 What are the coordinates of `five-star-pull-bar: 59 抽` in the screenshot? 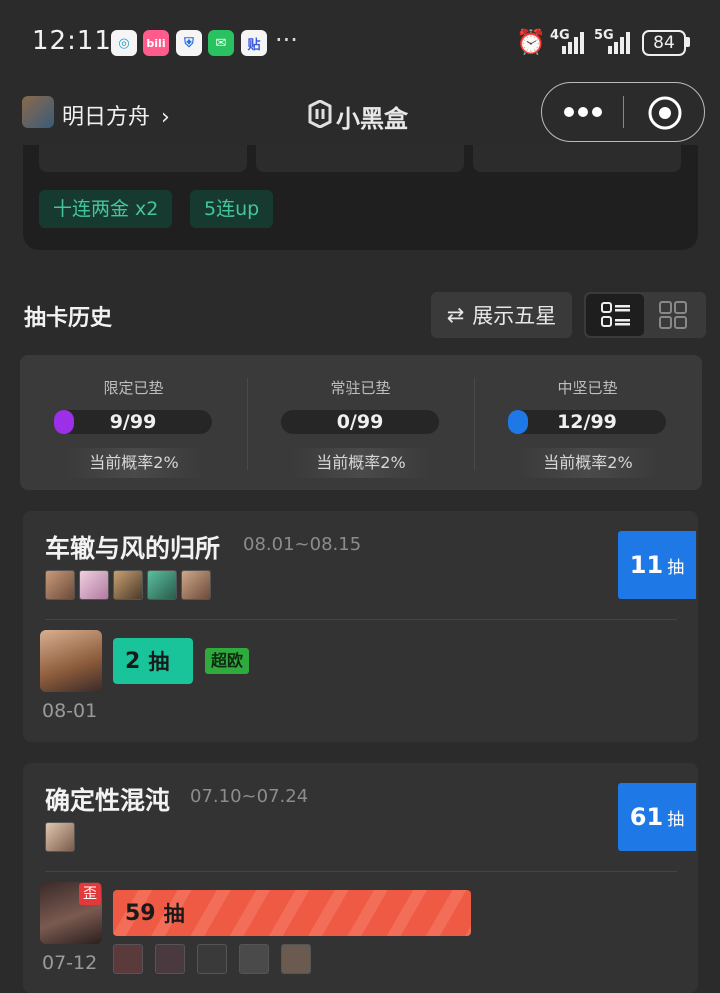 It's located at (292, 913).